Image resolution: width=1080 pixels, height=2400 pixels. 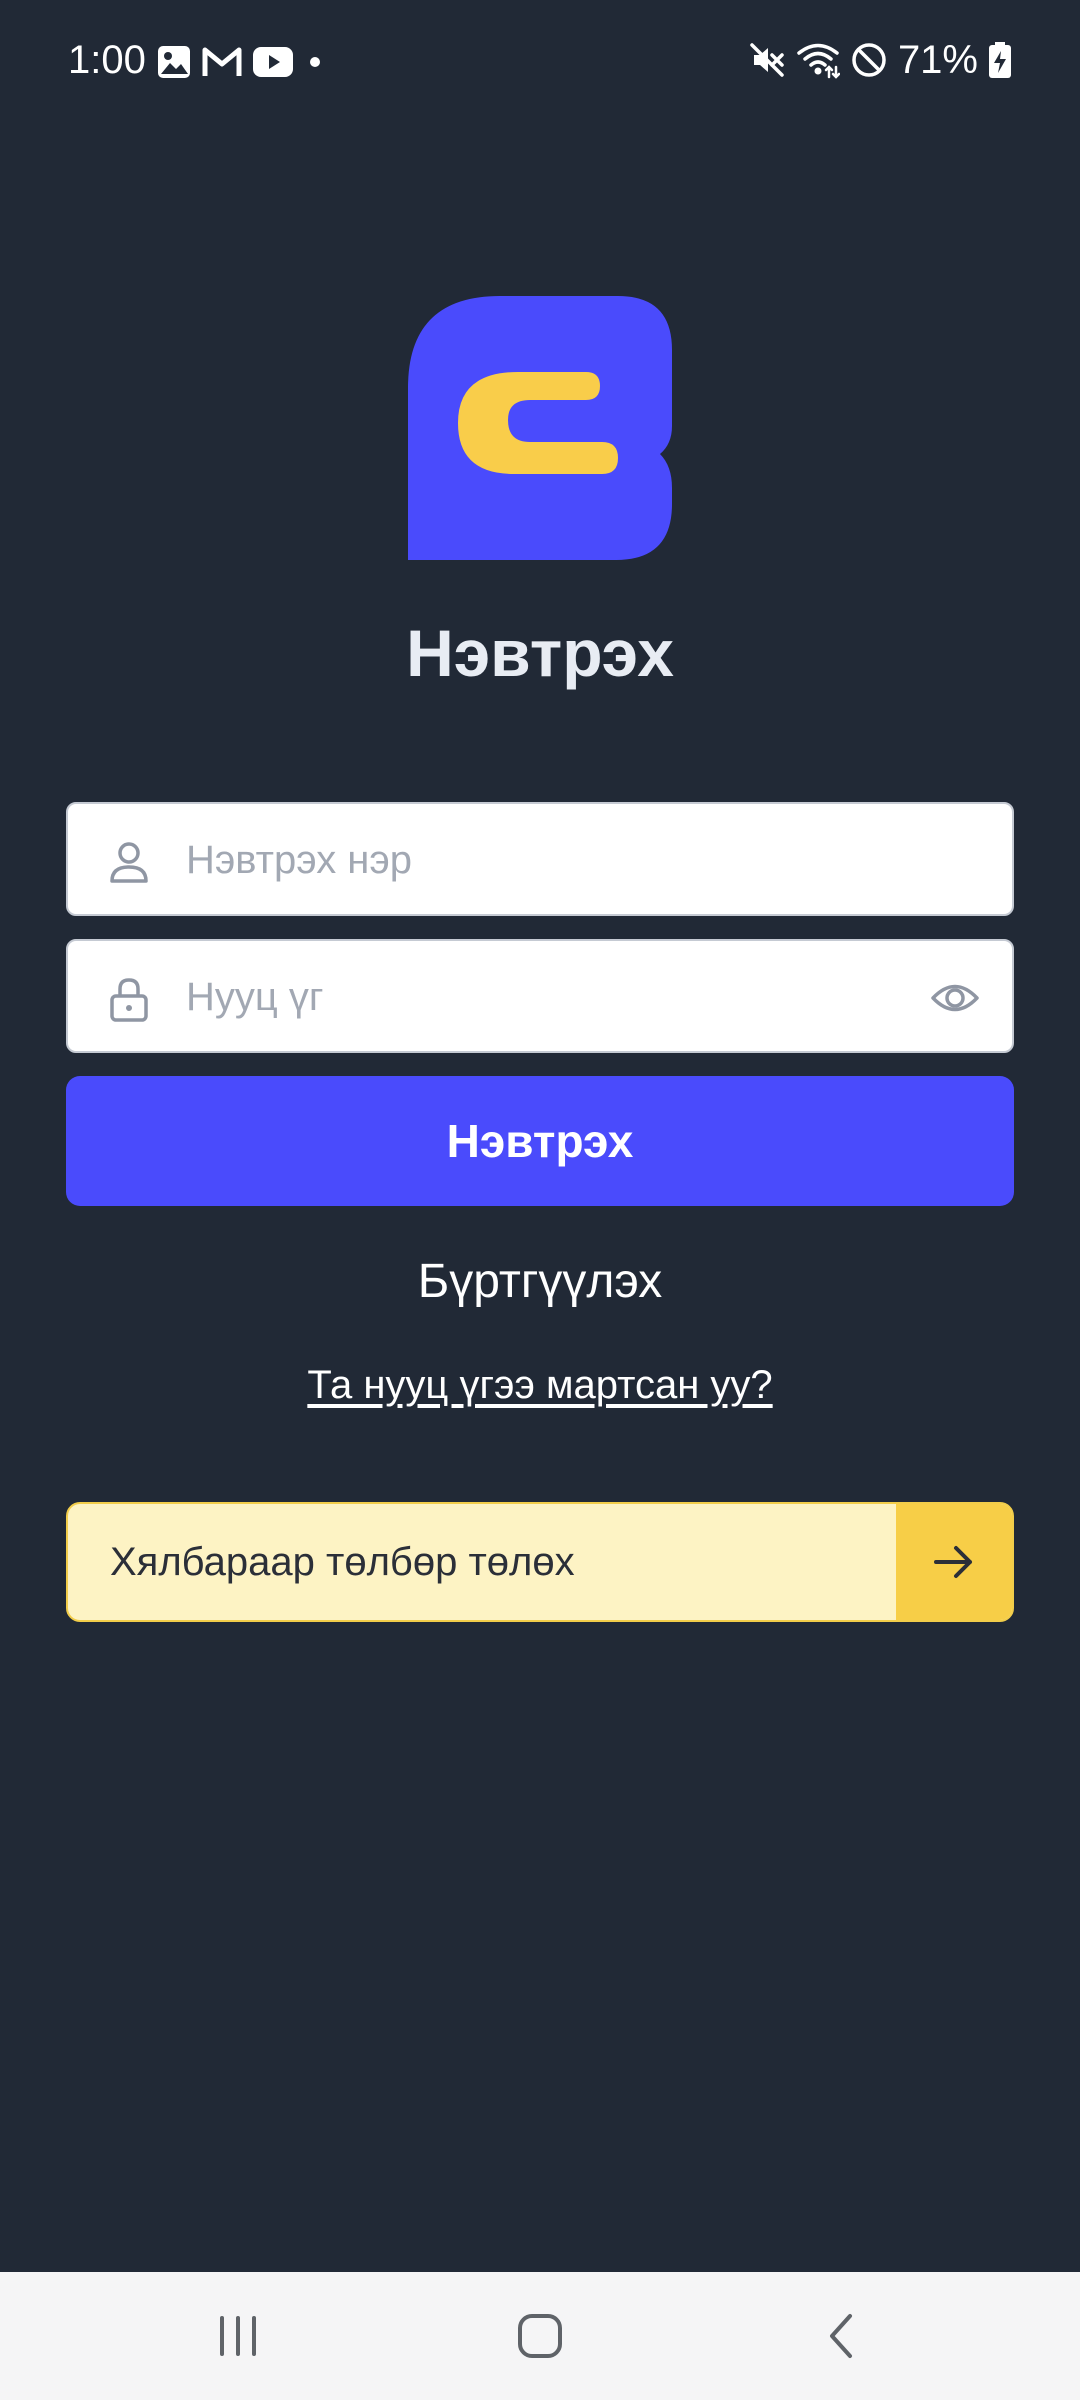 I want to click on forgot-password-link: Та нууц үгээ мартсан уу?, so click(x=540, y=1385).